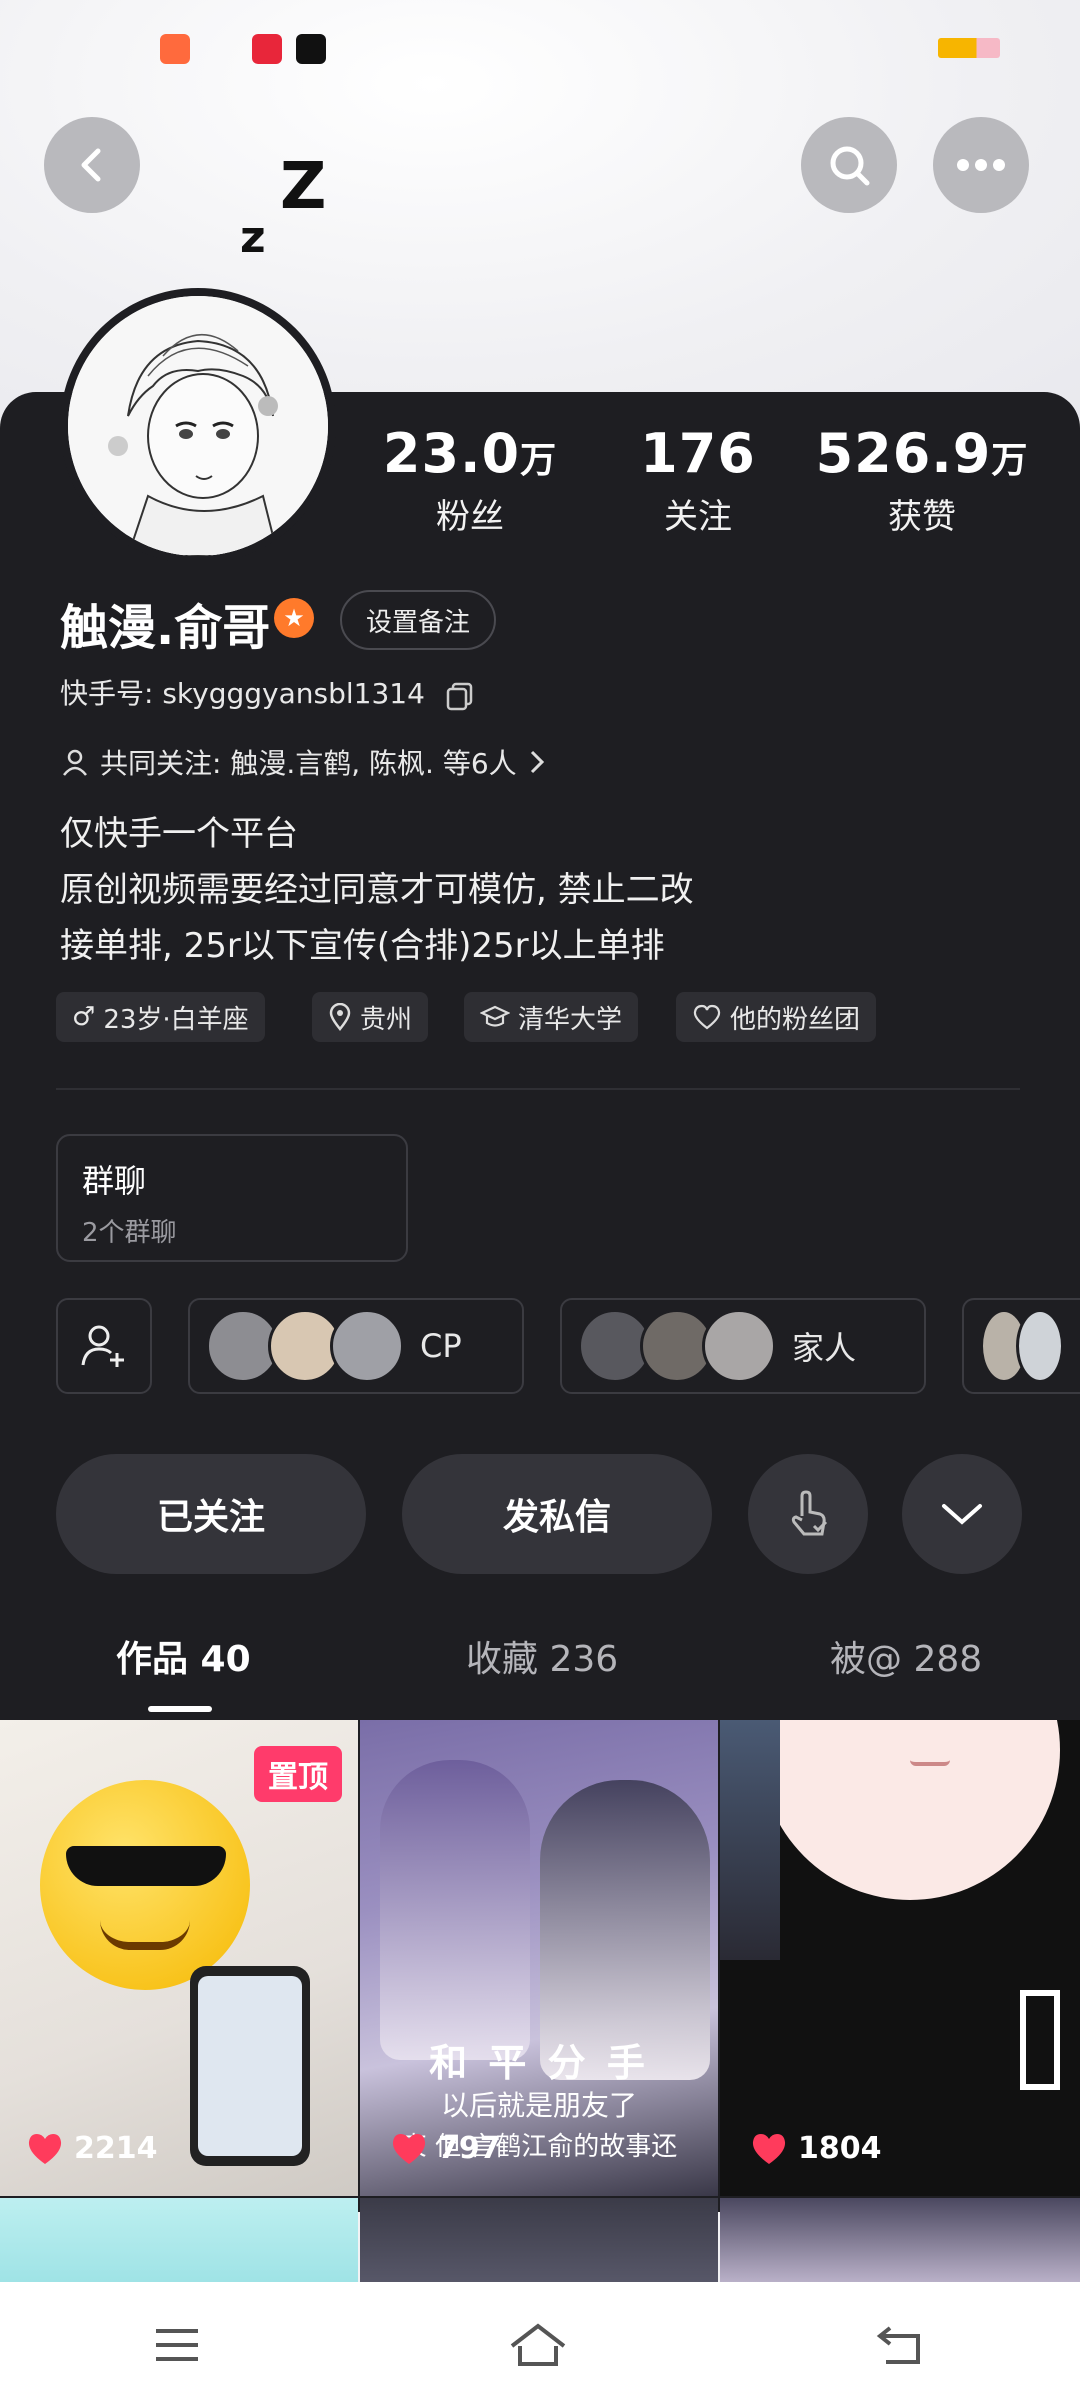 Image resolution: width=1080 pixels, height=2408 pixels. I want to click on video-caption-main: 和 平 分 手, so click(539, 2063).